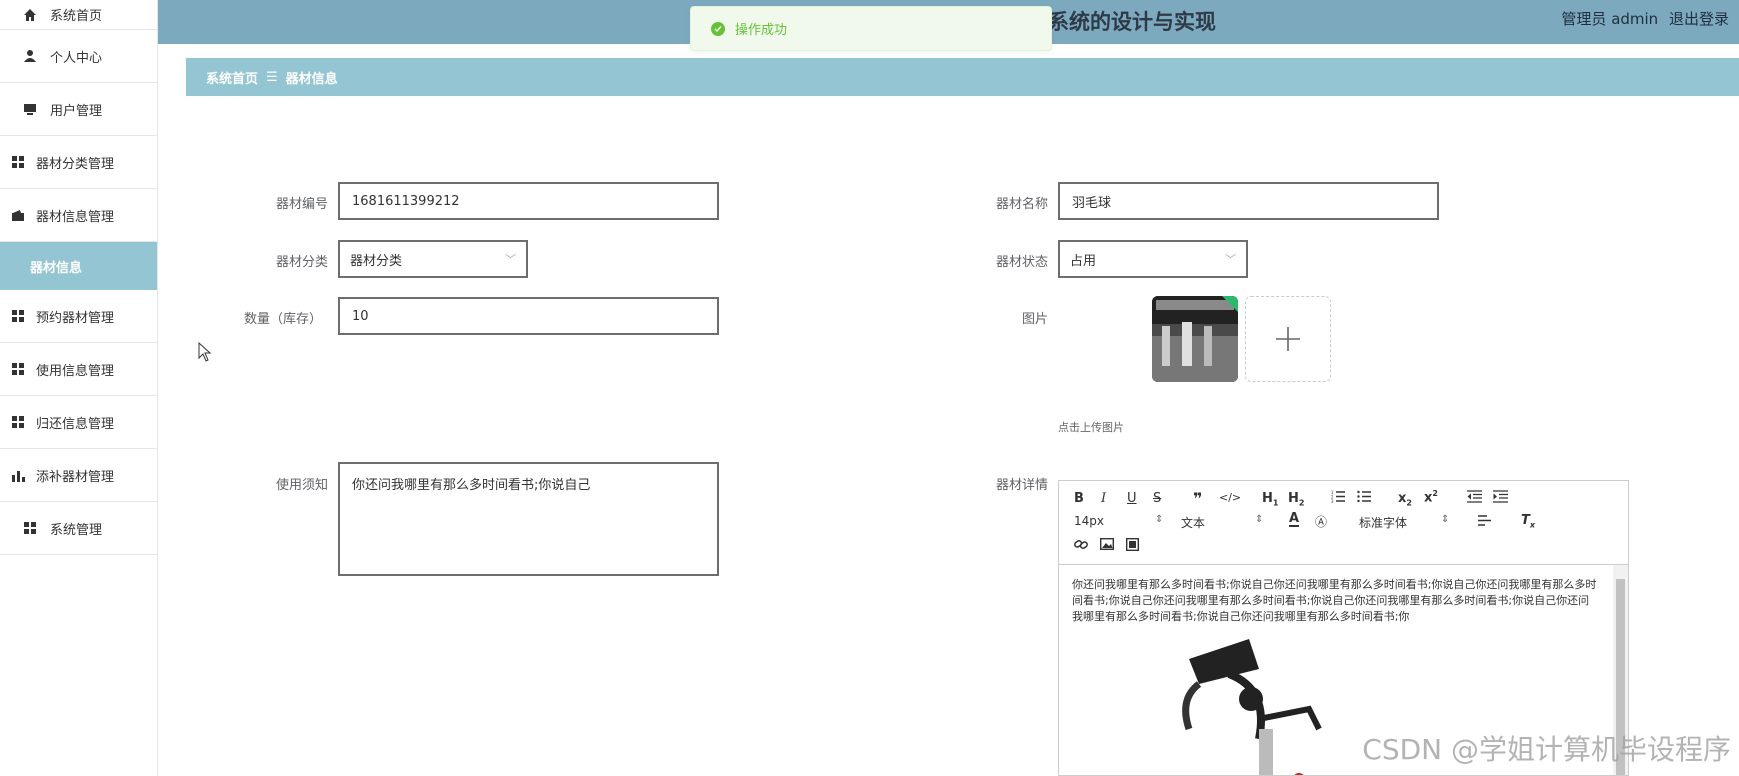 Image resolution: width=1739 pixels, height=776 pixels. Describe the element at coordinates (1252, 707) in the screenshot. I see `bike-image` at that location.